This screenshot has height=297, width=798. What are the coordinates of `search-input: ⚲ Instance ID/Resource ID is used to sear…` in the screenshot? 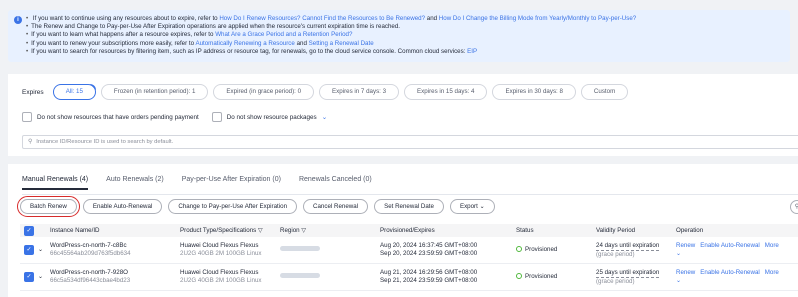 It's located at (410, 142).